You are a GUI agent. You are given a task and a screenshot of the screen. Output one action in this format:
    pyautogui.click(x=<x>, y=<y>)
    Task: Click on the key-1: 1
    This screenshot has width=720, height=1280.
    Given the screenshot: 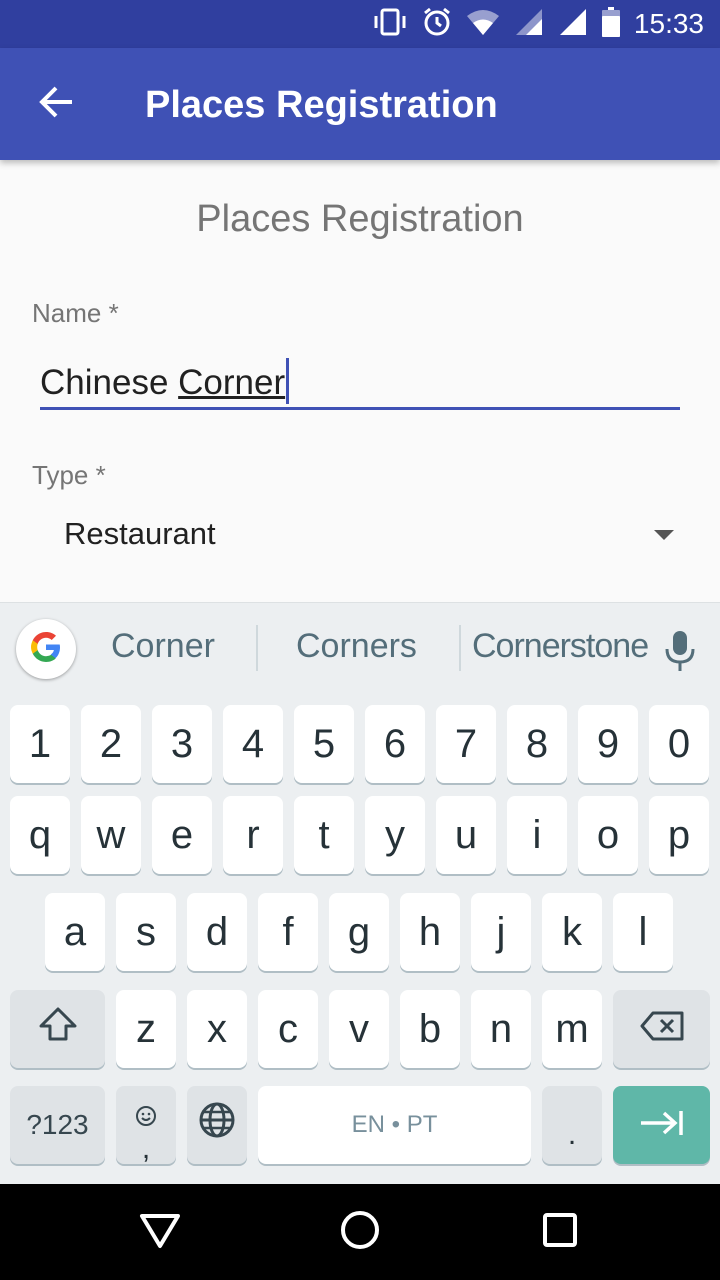 What is the action you would take?
    pyautogui.click(x=40, y=744)
    